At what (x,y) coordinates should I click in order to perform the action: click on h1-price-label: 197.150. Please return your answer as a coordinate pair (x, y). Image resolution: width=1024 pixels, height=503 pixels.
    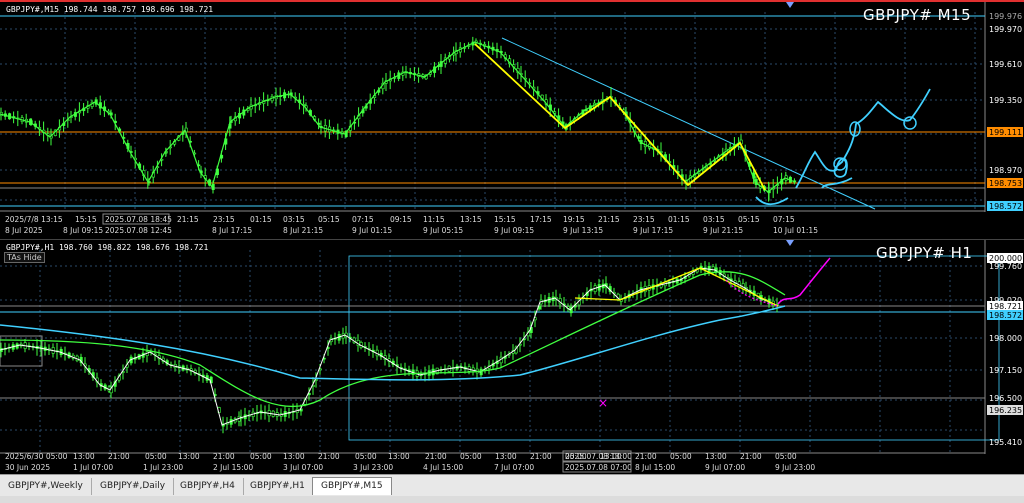
    Looking at the image, I should click on (1005, 370).